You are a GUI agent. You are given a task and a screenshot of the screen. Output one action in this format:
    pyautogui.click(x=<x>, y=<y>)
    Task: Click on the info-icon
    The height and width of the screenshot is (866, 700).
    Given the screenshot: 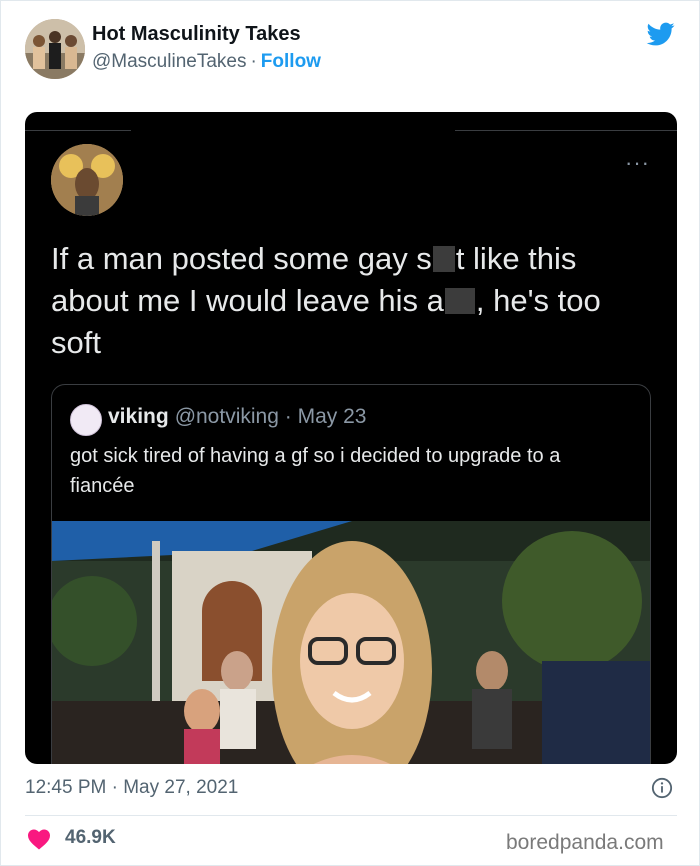 What is the action you would take?
    pyautogui.click(x=662, y=788)
    